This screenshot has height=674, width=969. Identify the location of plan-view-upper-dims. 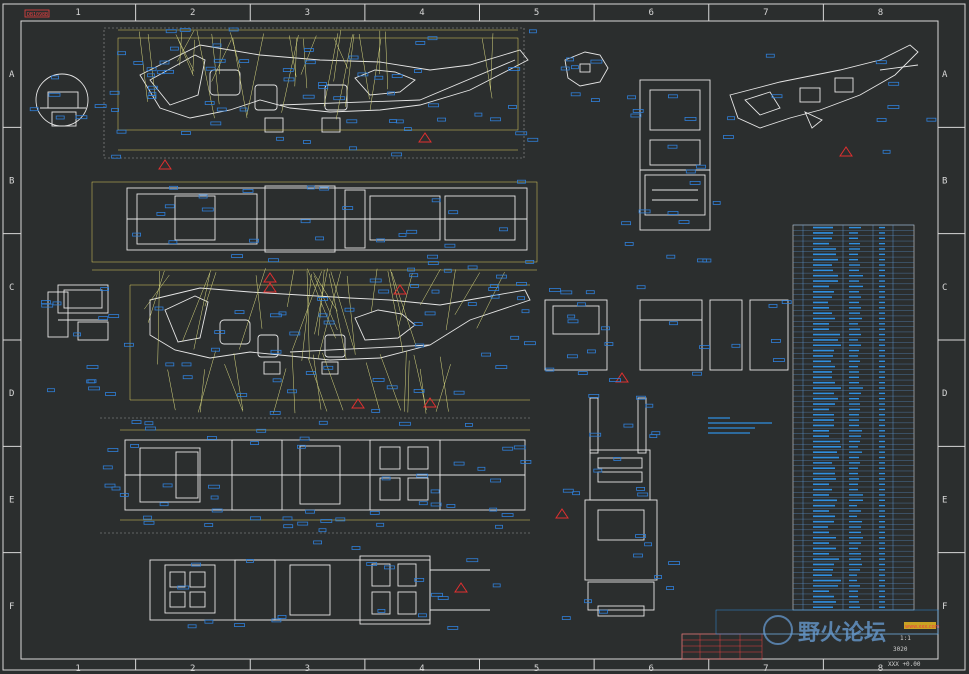
(314, 226).